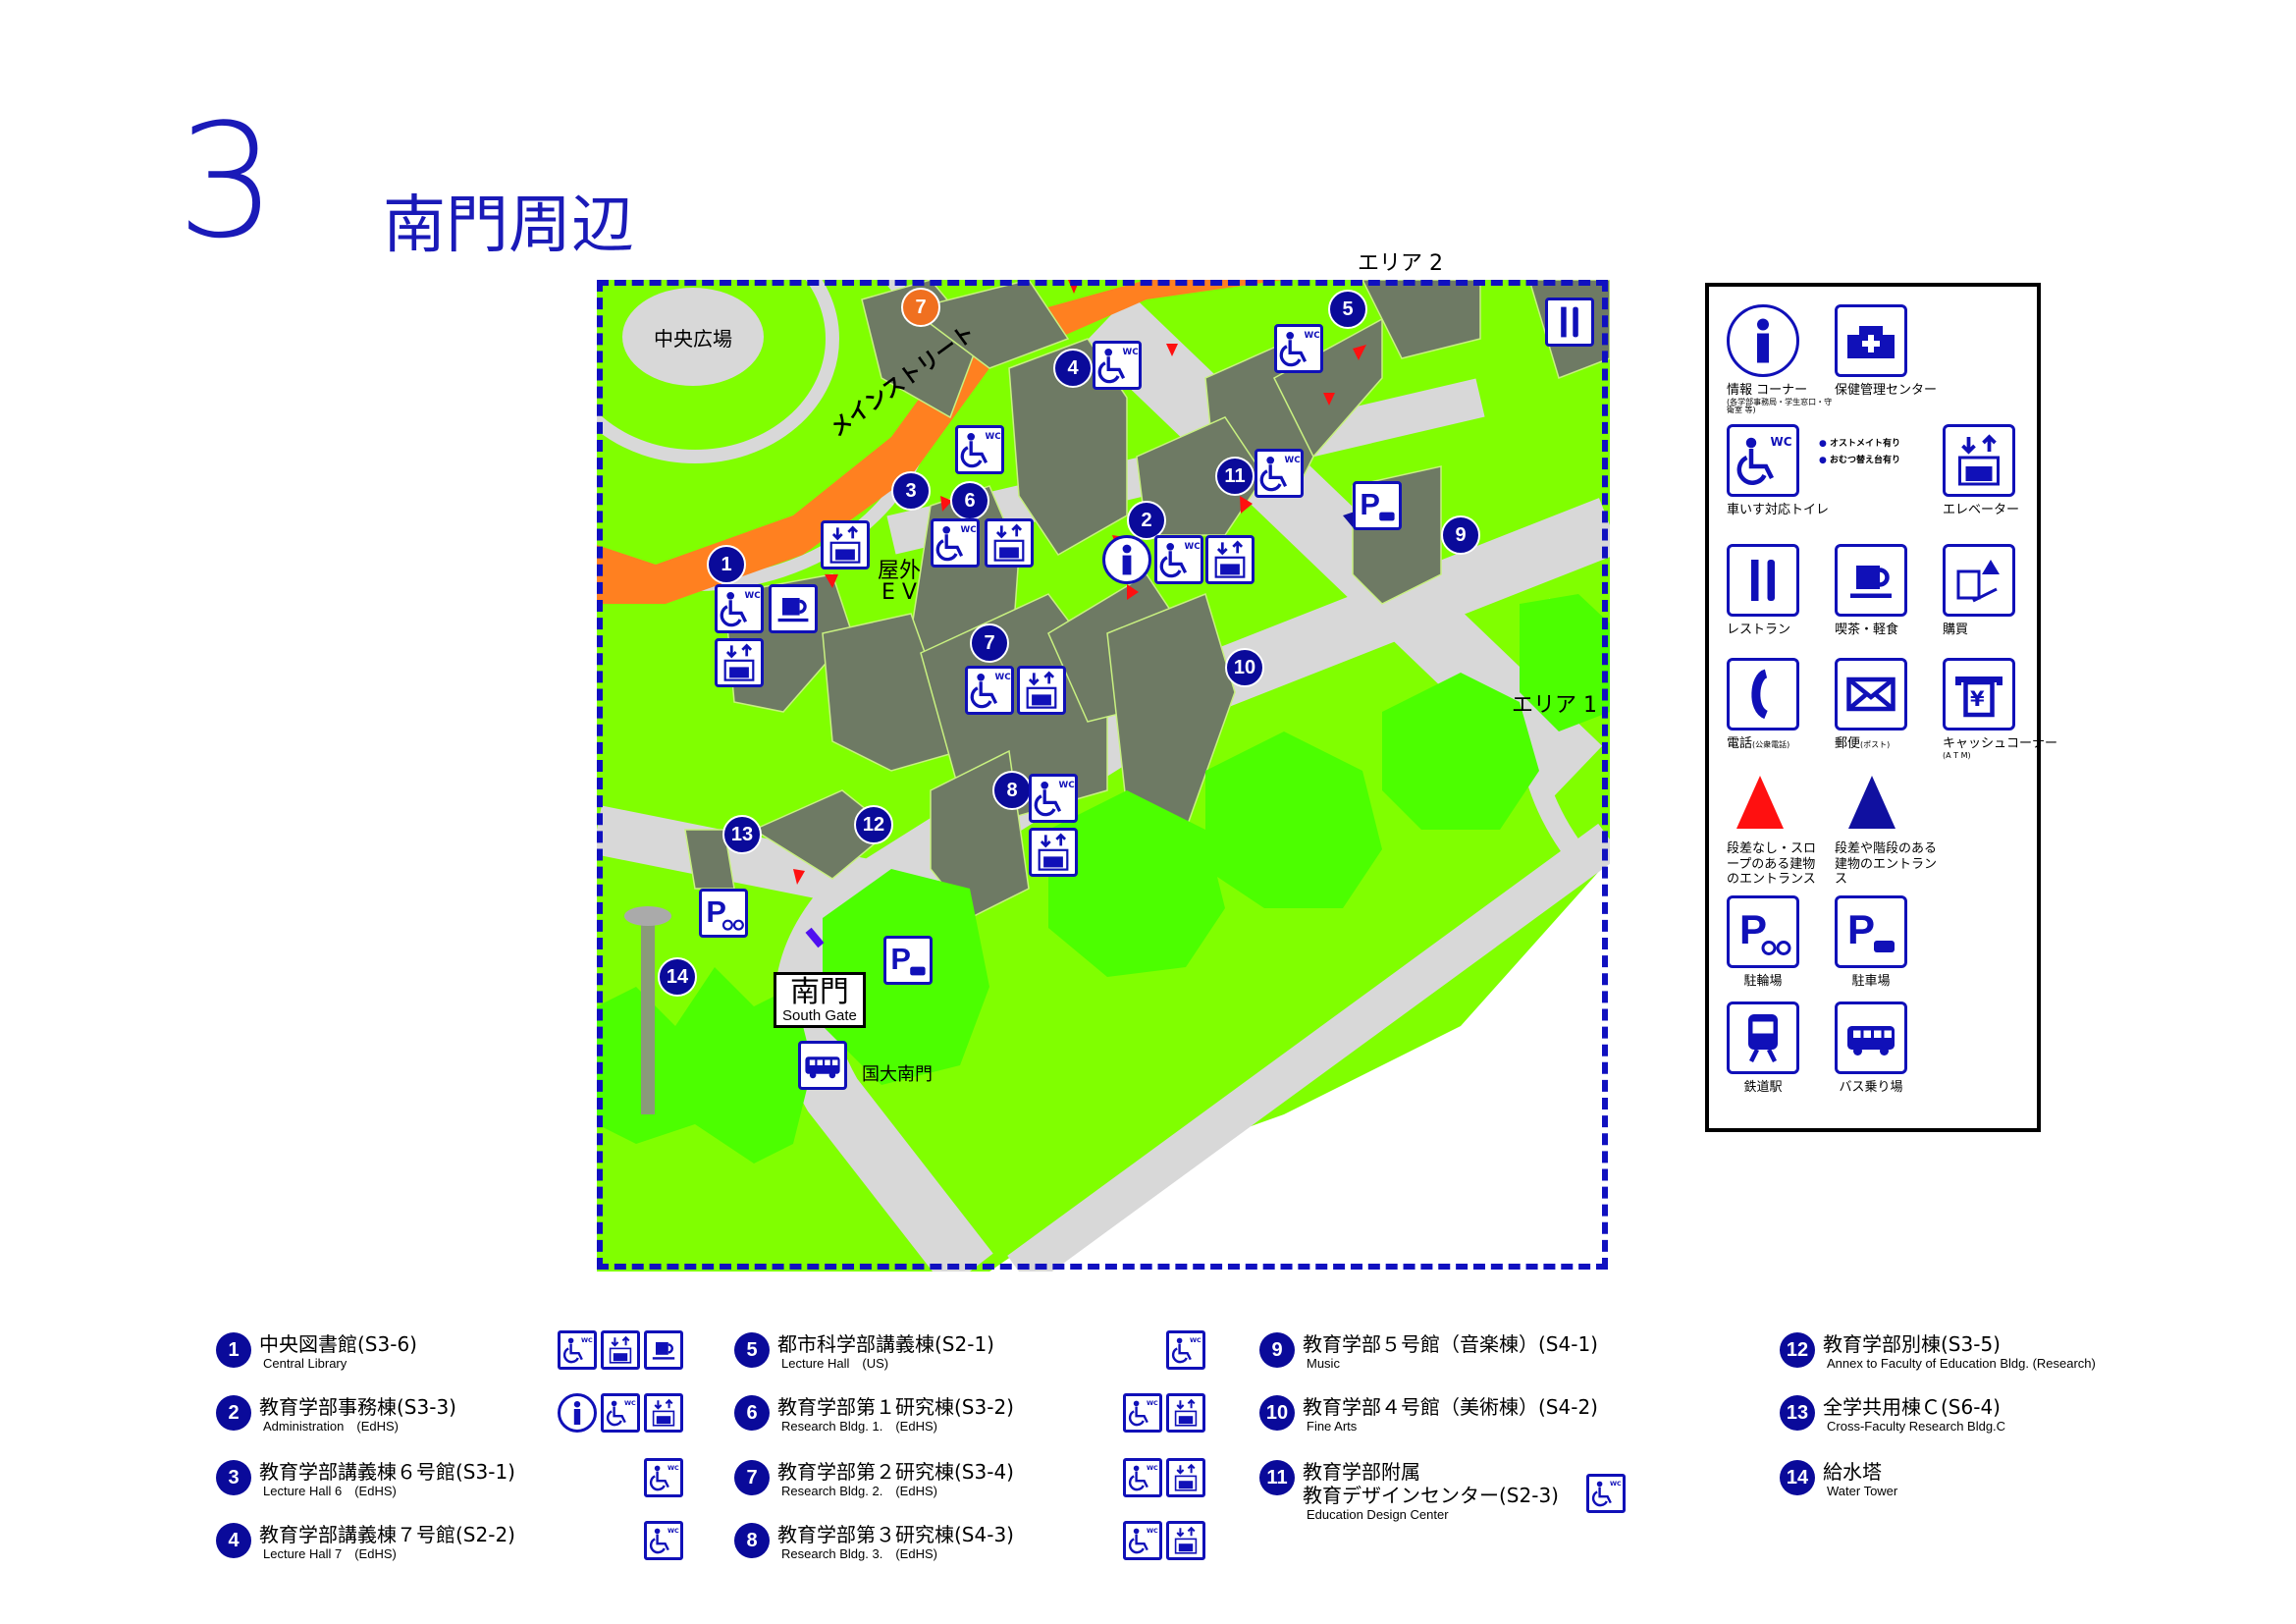  I want to click on cafe-icon, so click(663, 1350).